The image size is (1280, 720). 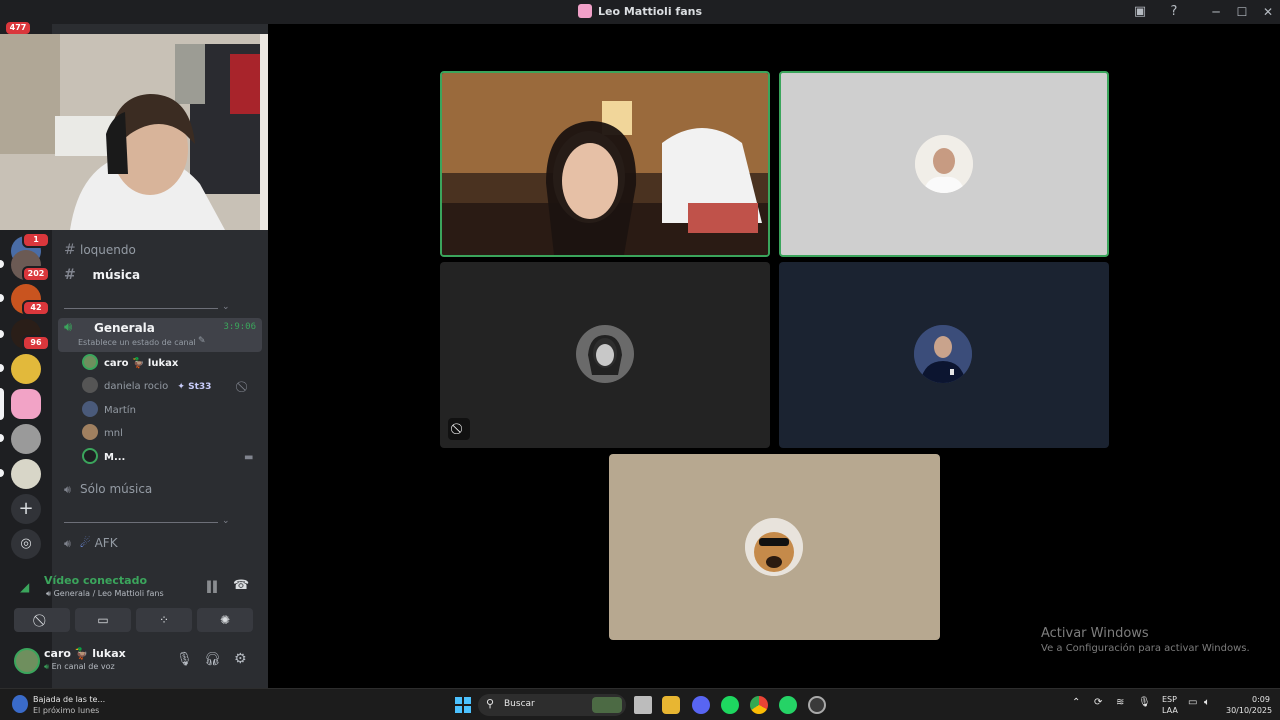 I want to click on video-tile: ⃠, so click(x=605, y=355).